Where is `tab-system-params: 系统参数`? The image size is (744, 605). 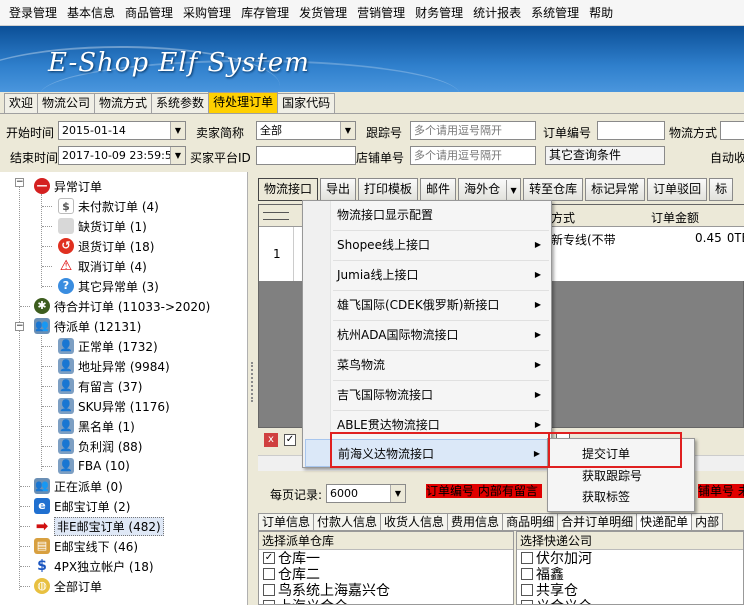
tab-system-params: 系统参数 is located at coordinates (180, 103).